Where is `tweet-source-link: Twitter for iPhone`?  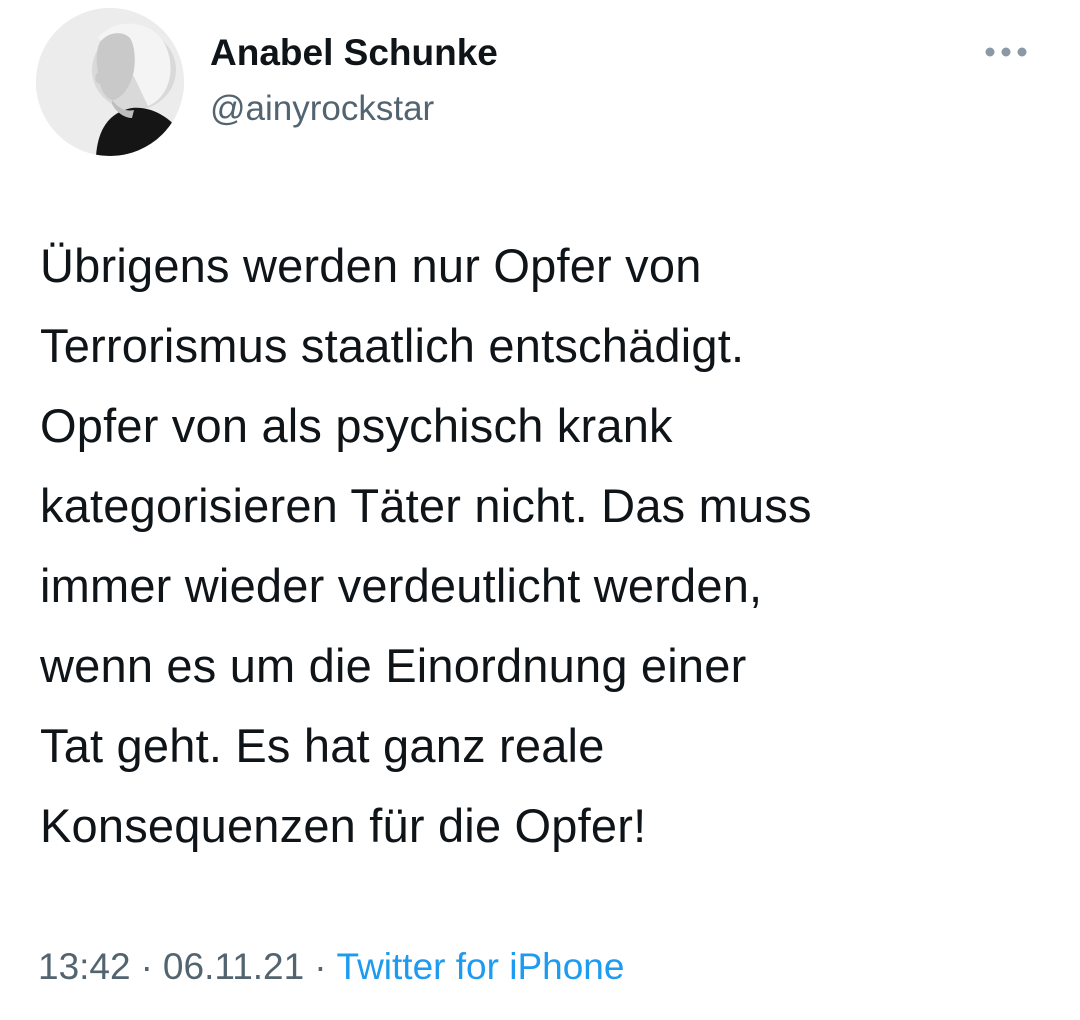 tweet-source-link: Twitter for iPhone is located at coordinates (481, 966).